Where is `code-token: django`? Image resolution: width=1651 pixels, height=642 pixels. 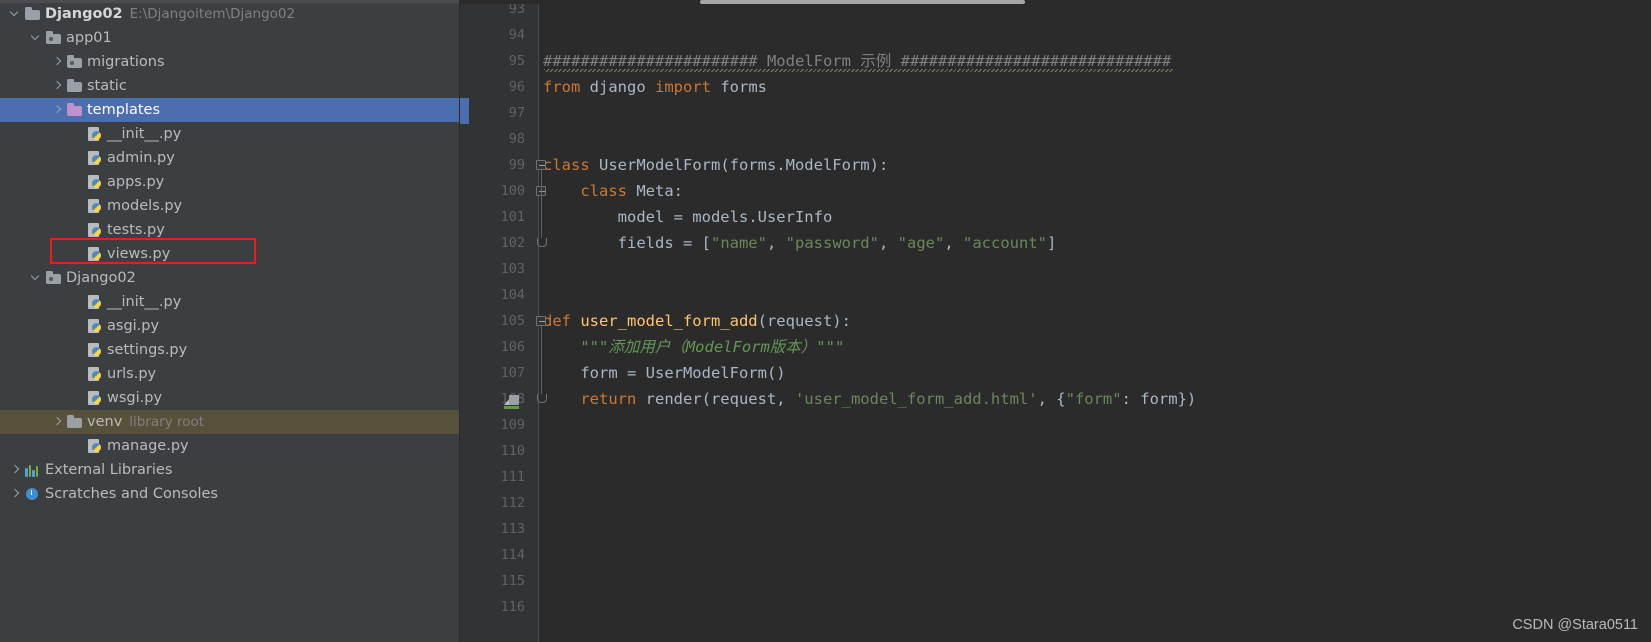
code-token: django is located at coordinates (622, 87).